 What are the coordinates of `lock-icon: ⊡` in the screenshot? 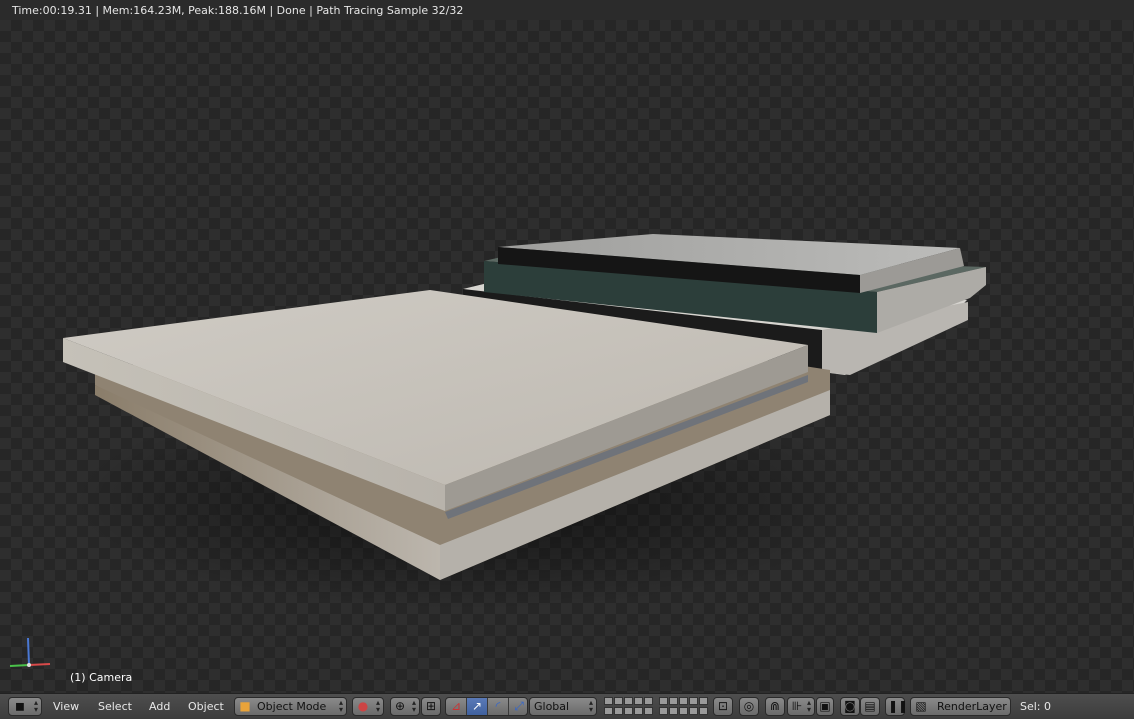 It's located at (723, 706).